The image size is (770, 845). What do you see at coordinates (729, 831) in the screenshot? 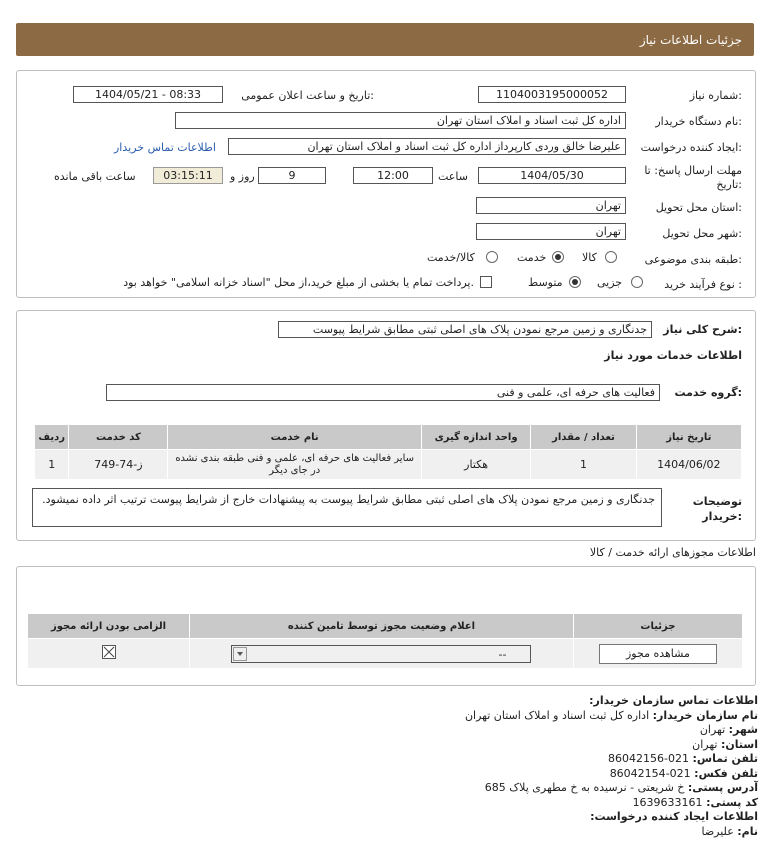
I see `creator-name-line: نام: علیرضا` at bounding box center [729, 831].